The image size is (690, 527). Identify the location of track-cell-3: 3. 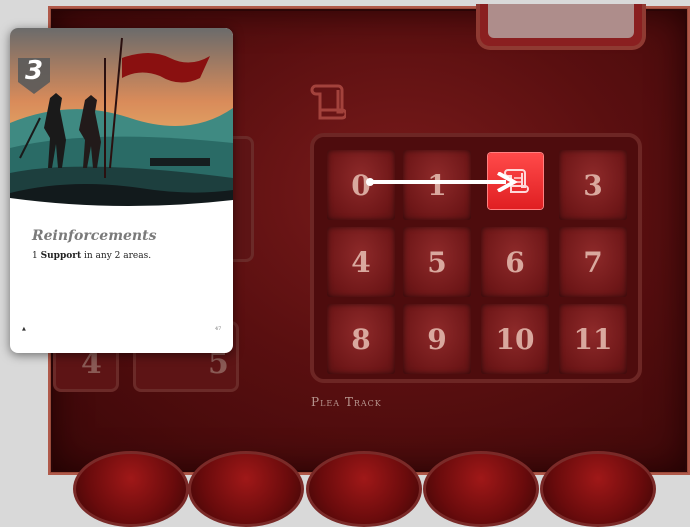
(593, 185).